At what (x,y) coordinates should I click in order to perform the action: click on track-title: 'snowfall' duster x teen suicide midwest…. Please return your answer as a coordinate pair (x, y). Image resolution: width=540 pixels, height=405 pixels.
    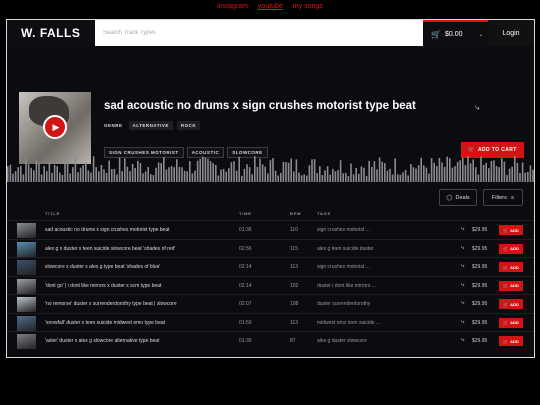
    Looking at the image, I should click on (140, 323).